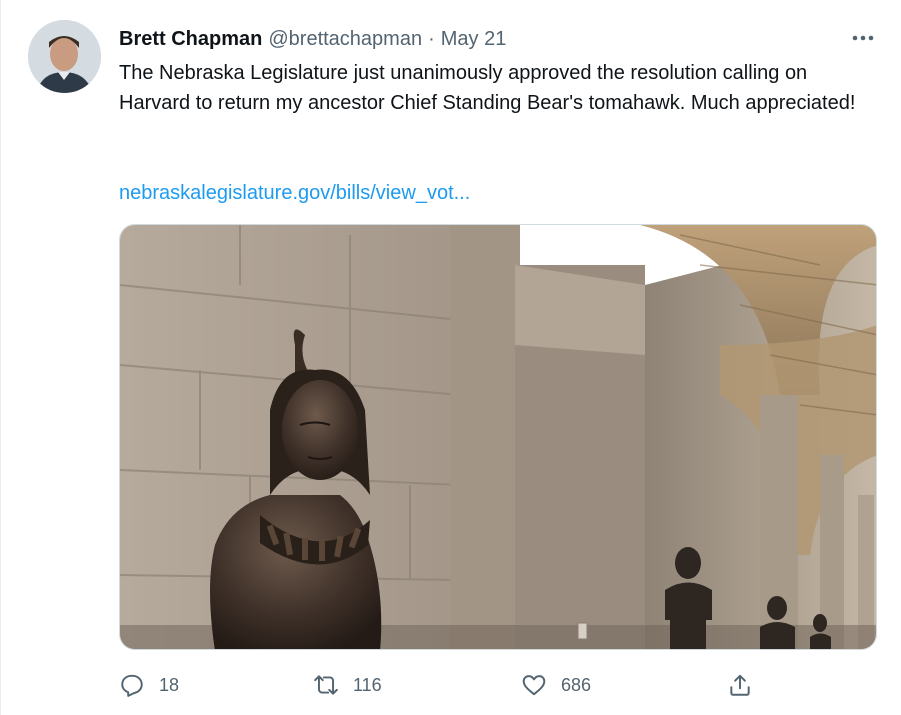  What do you see at coordinates (499, 685) in the screenshot?
I see `action-bar: 18 116 686` at bounding box center [499, 685].